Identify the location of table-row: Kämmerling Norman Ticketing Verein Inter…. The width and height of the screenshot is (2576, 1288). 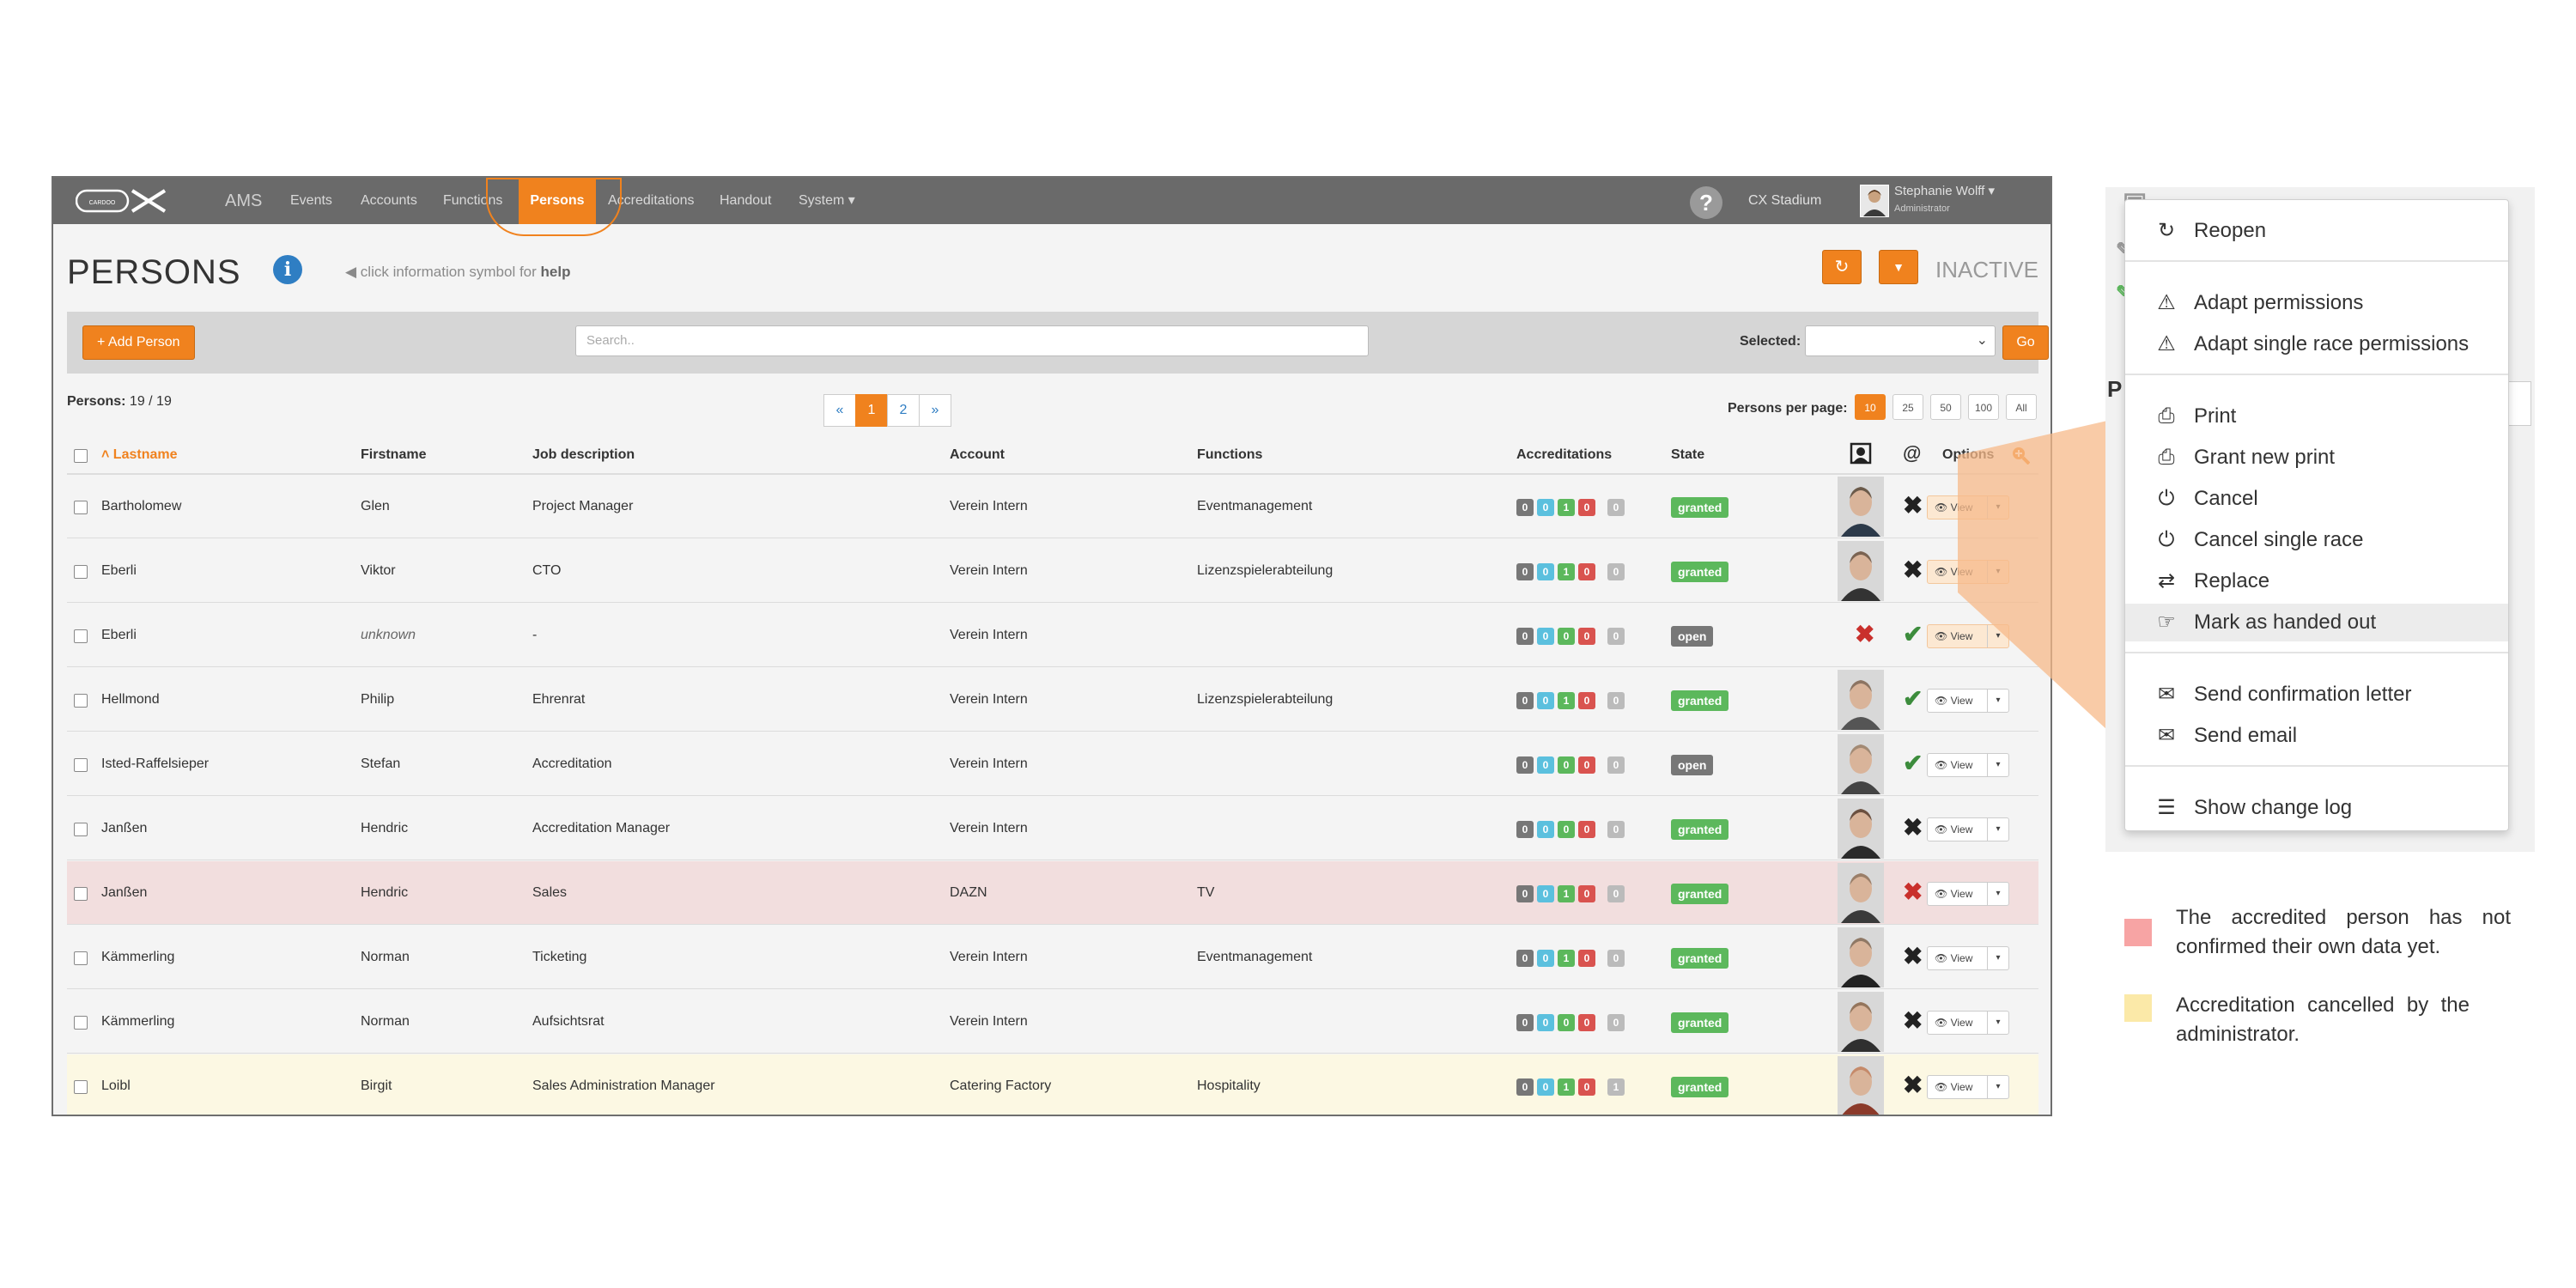
(1052, 958).